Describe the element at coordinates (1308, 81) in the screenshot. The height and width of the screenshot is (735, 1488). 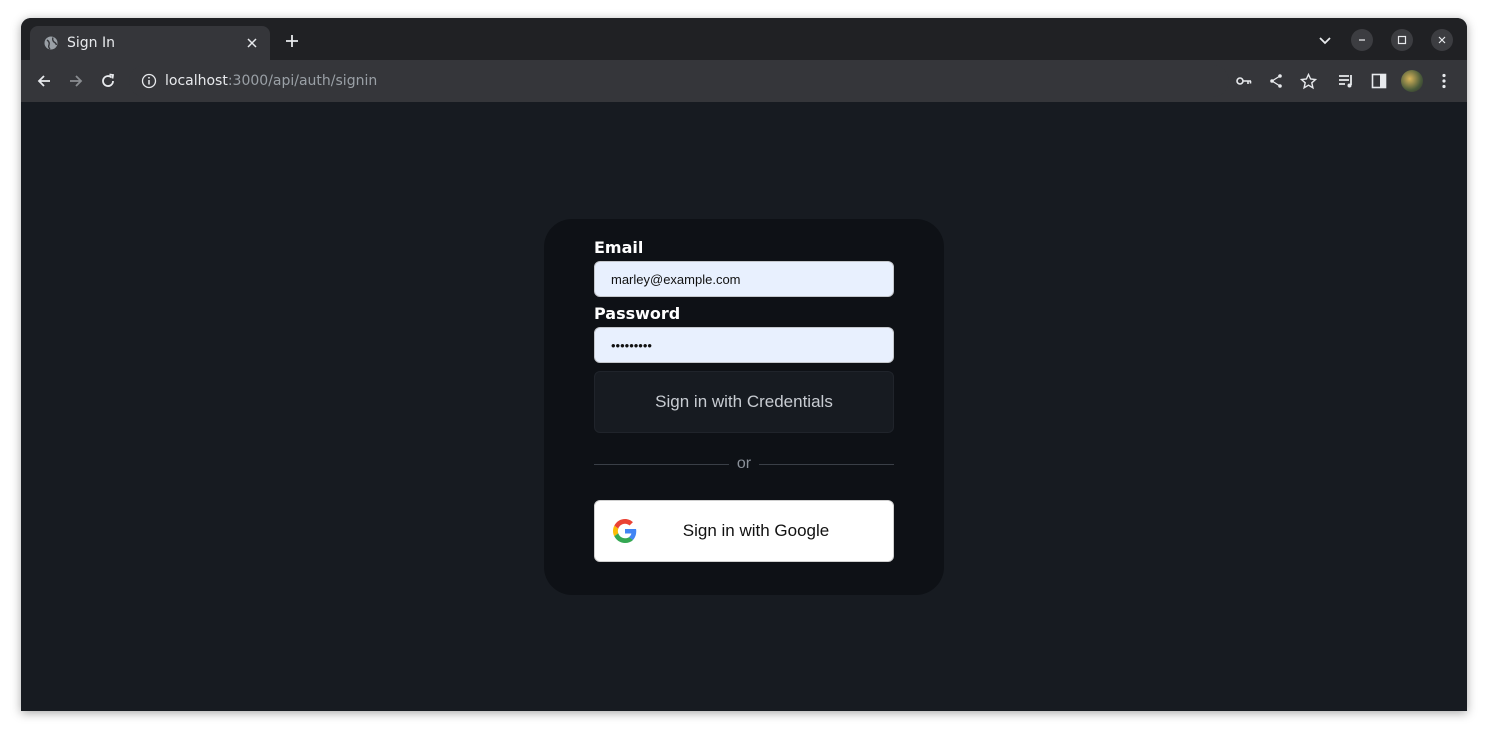
I see `star-icon` at that location.